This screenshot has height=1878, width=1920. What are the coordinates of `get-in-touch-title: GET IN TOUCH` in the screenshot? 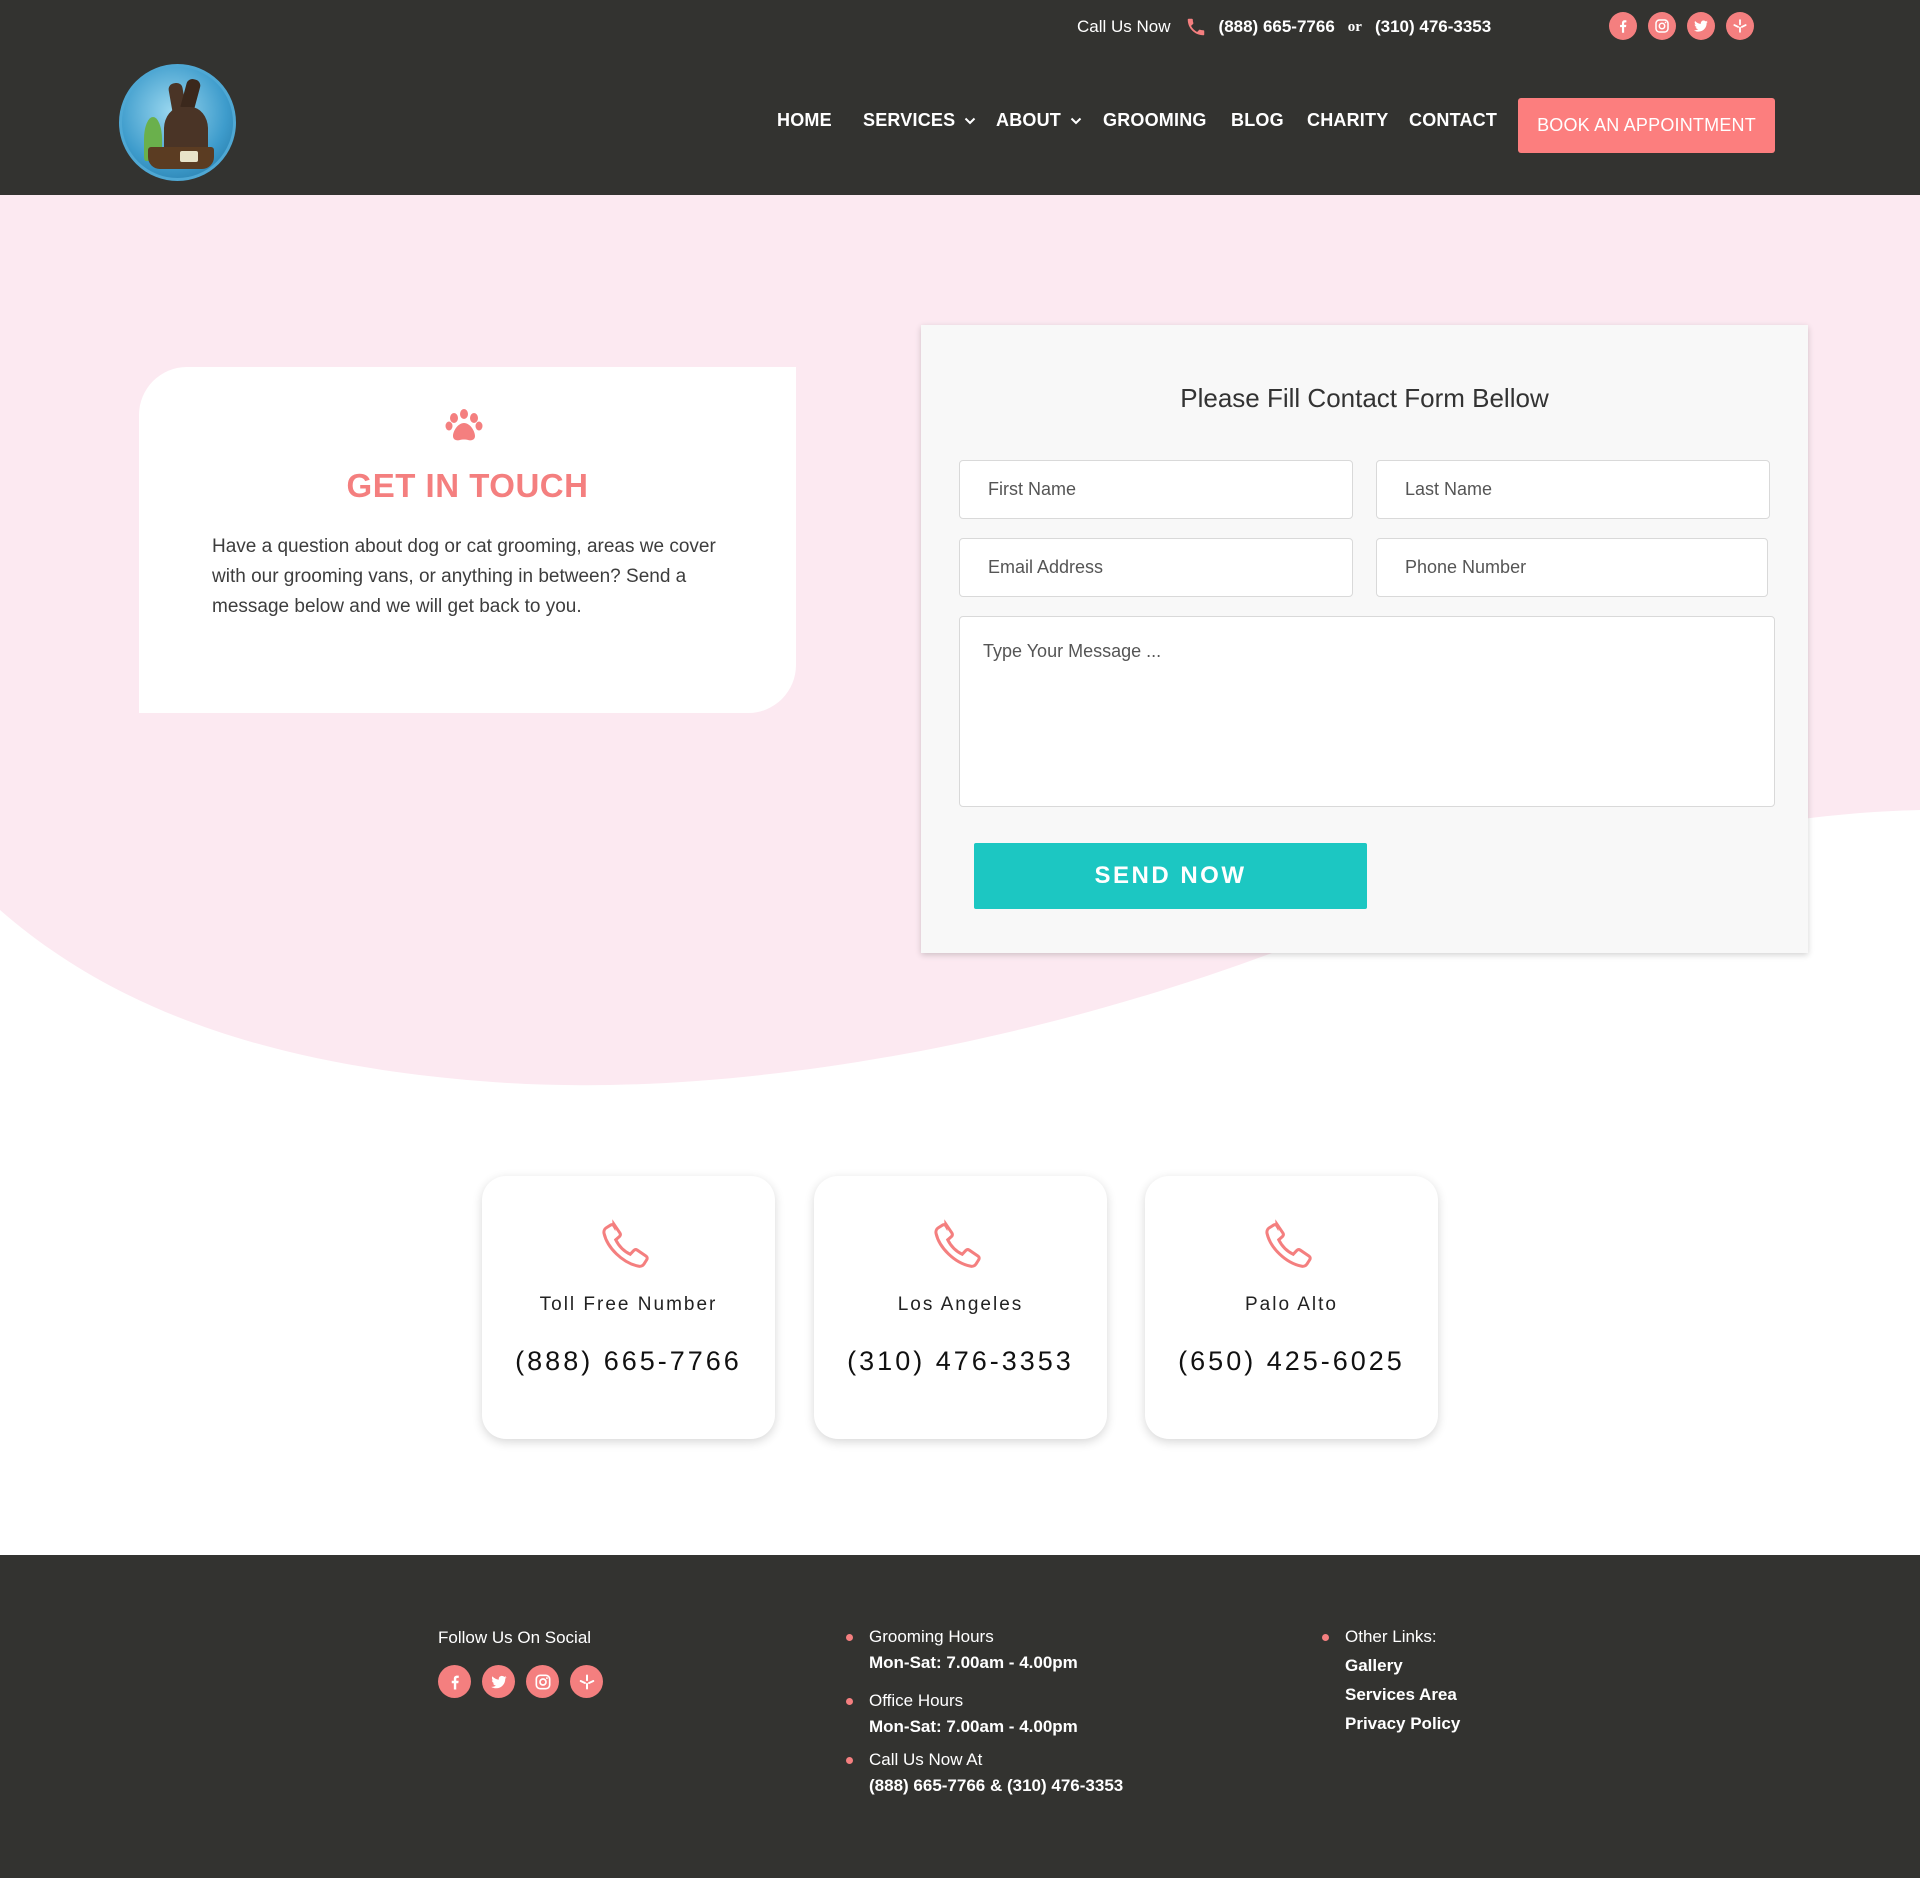 It's located at (467, 485).